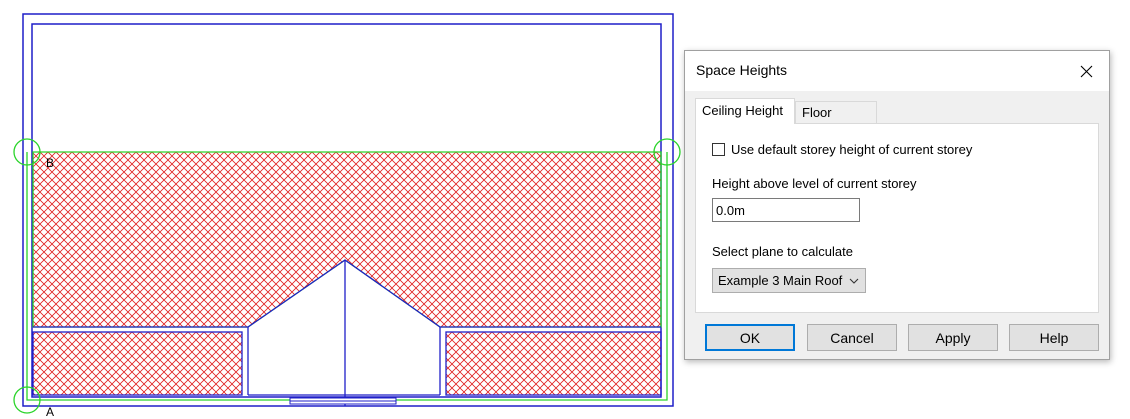 Image resolution: width=1130 pixels, height=419 pixels. Describe the element at coordinates (780, 280) in the screenshot. I see `plane-select-value: Example 3 Main Roof` at that location.